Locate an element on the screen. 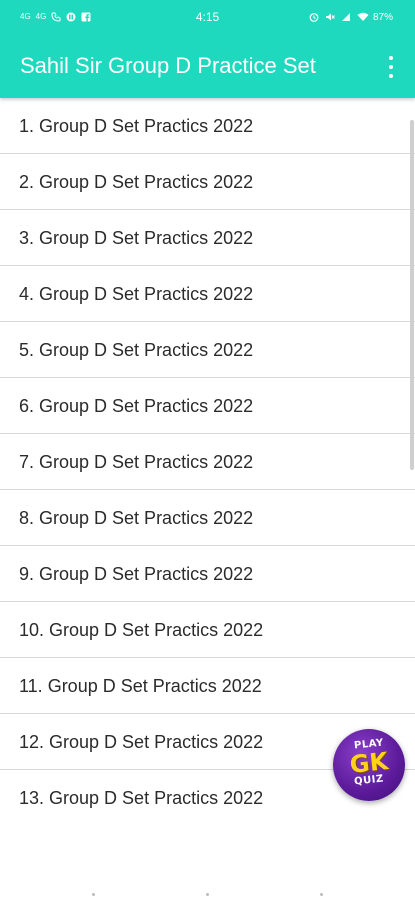 The width and height of the screenshot is (415, 900). more-vert-icon is located at coordinates (391, 67).